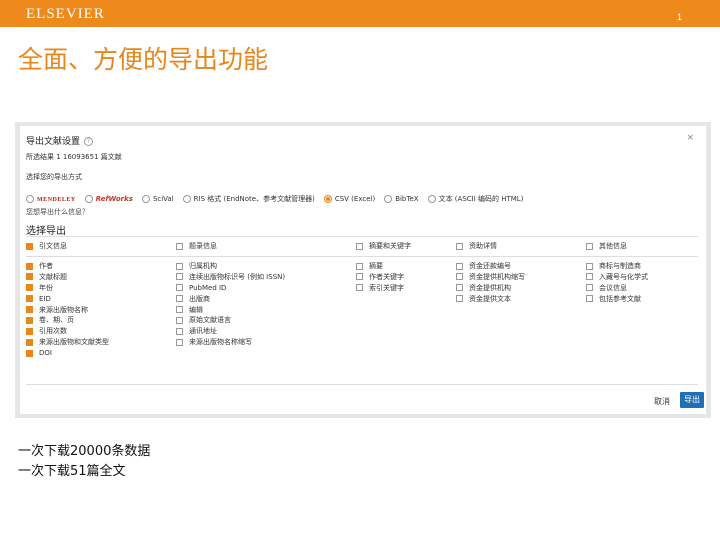 The height and width of the screenshot is (540, 720). What do you see at coordinates (623, 276) in the screenshot?
I see `field-label: 入藏号与化学式` at bounding box center [623, 276].